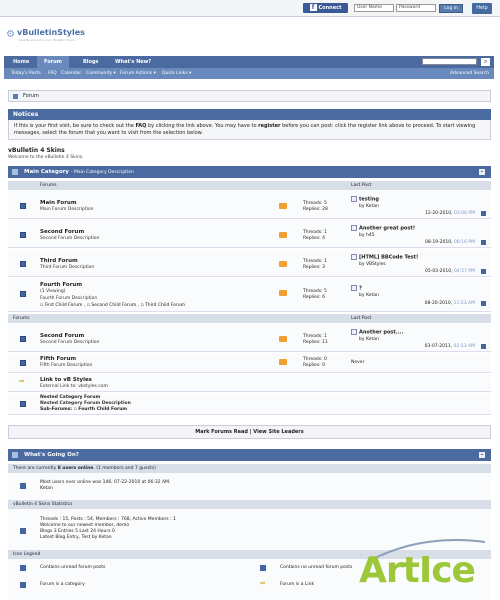  I want to click on forum-desc: Nested Category Forum Description, so click(85, 403).